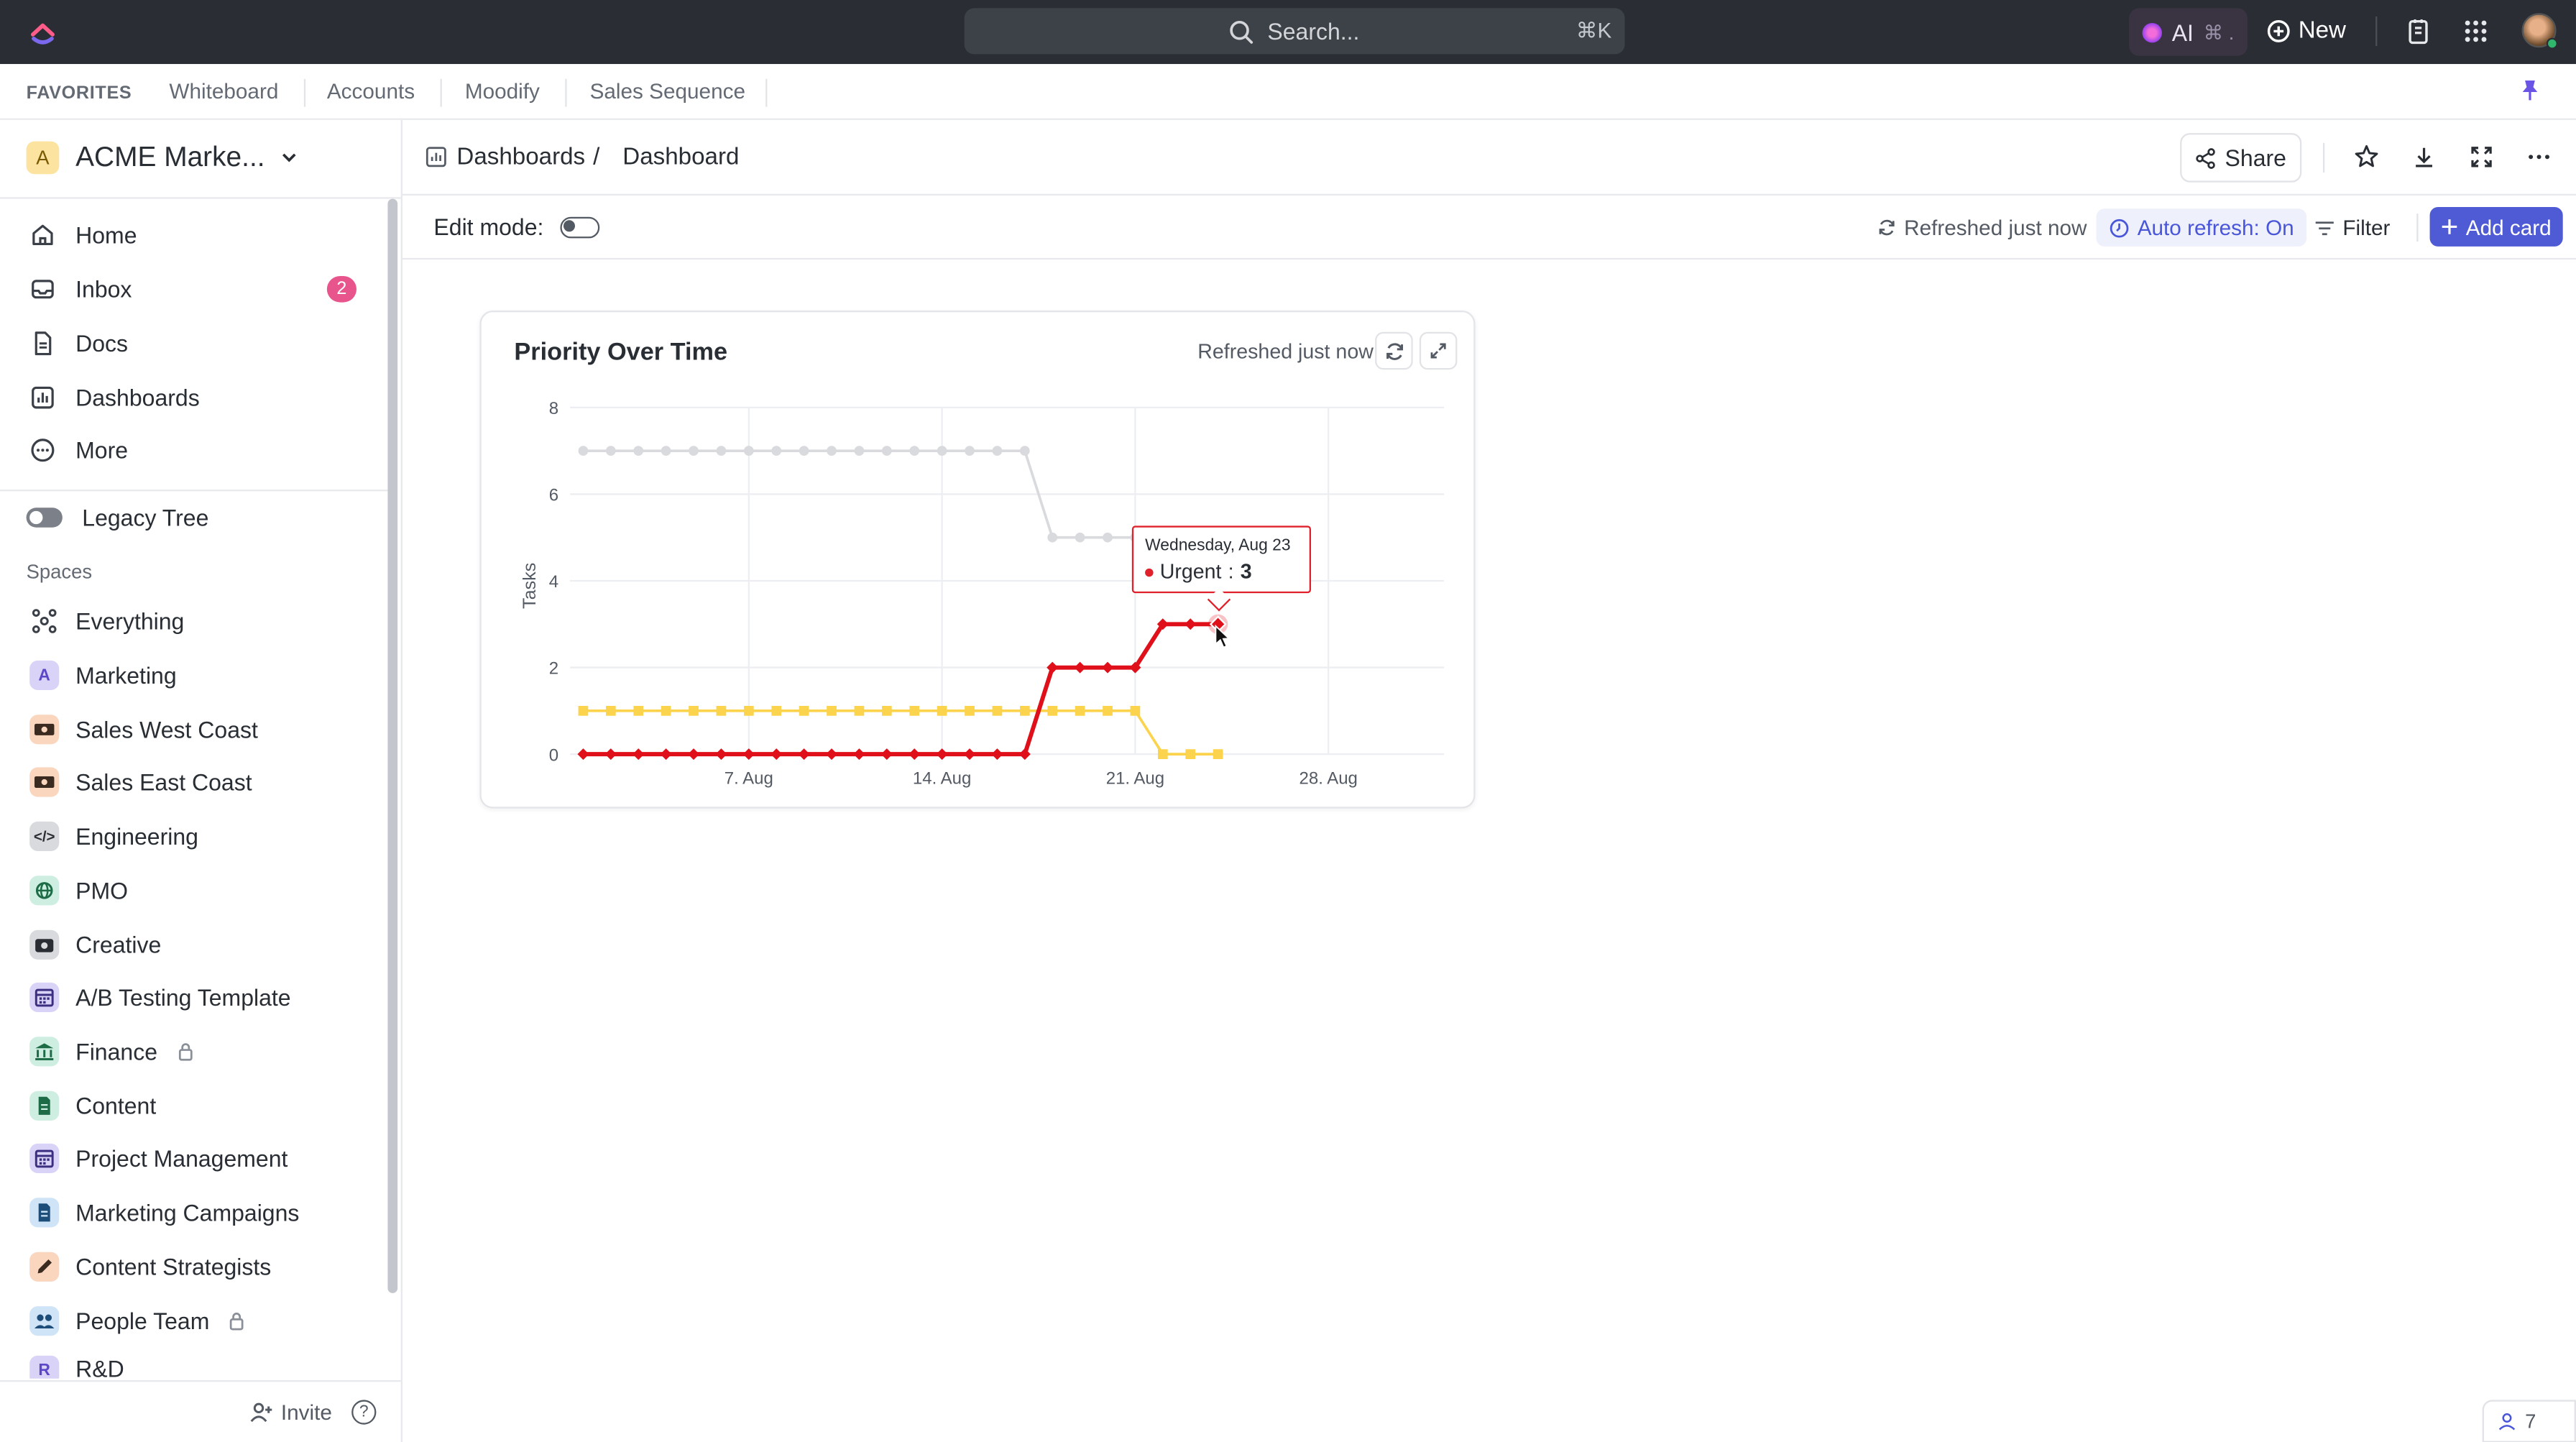 Image resolution: width=2576 pixels, height=1442 pixels. I want to click on pin-icon, so click(2529, 90).